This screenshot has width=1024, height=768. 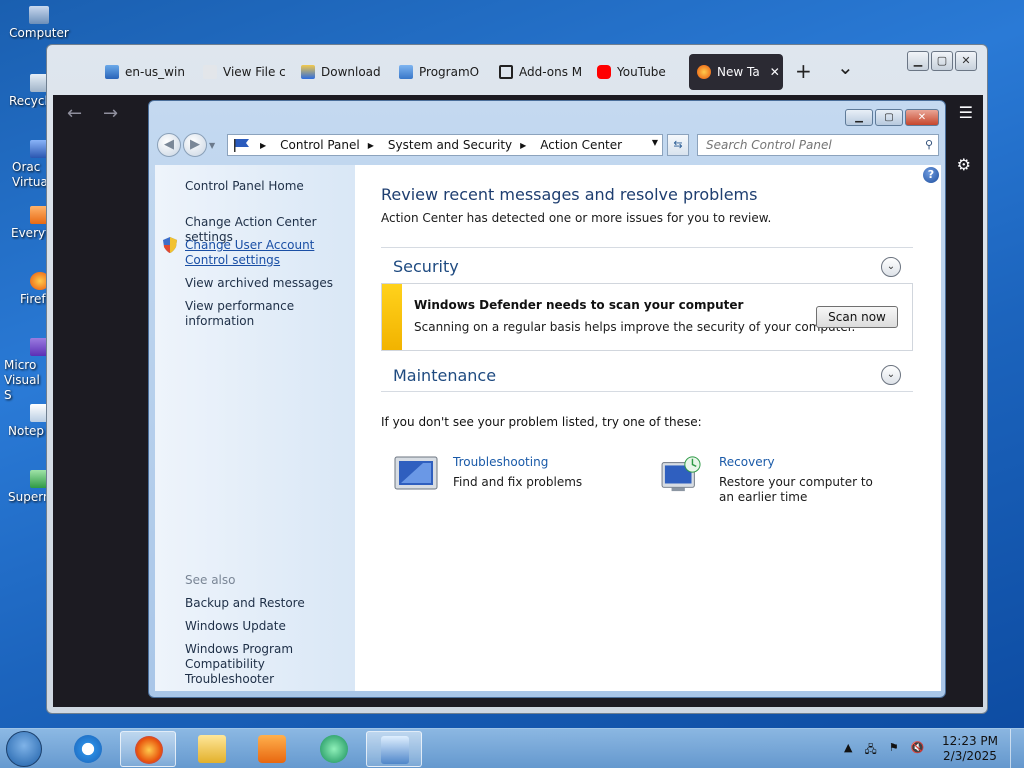 I want to click on breadcrumb-label: System and Security, so click(x=450, y=145).